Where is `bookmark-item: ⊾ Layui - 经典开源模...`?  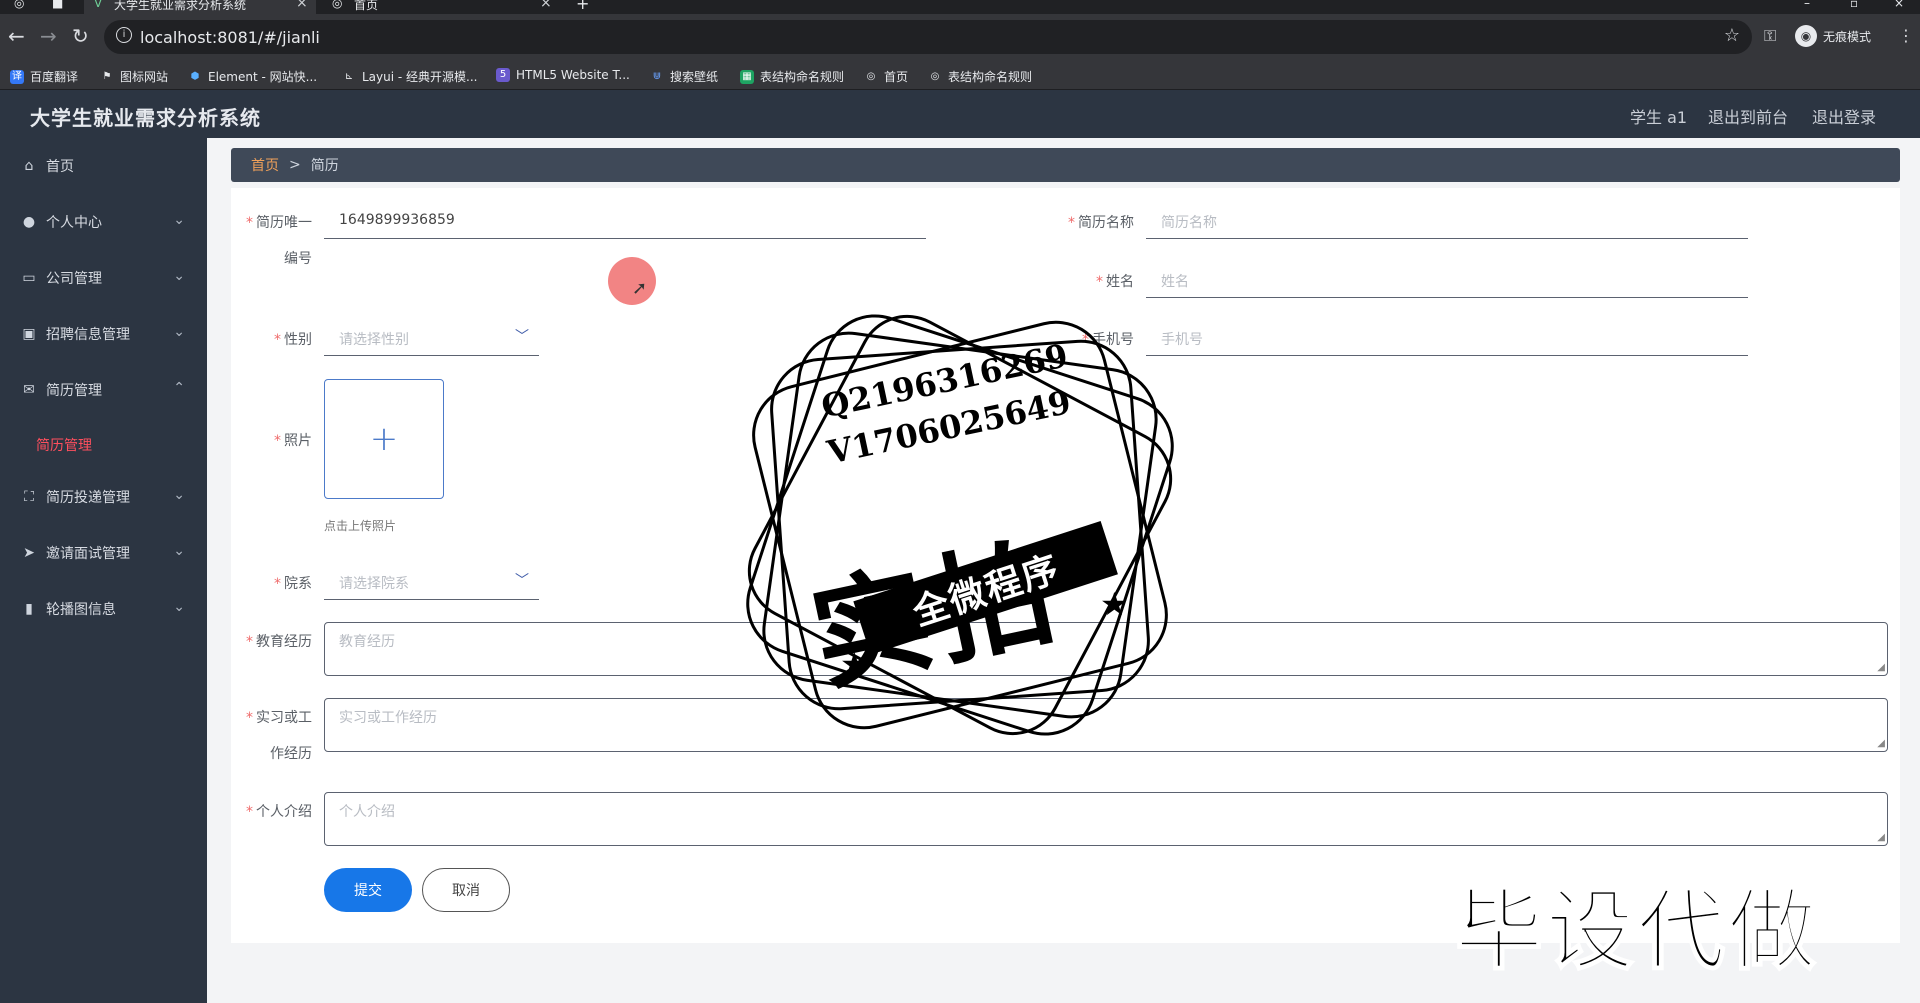
bookmark-item: ⊾ Layui - 经典开源模... is located at coordinates (410, 76).